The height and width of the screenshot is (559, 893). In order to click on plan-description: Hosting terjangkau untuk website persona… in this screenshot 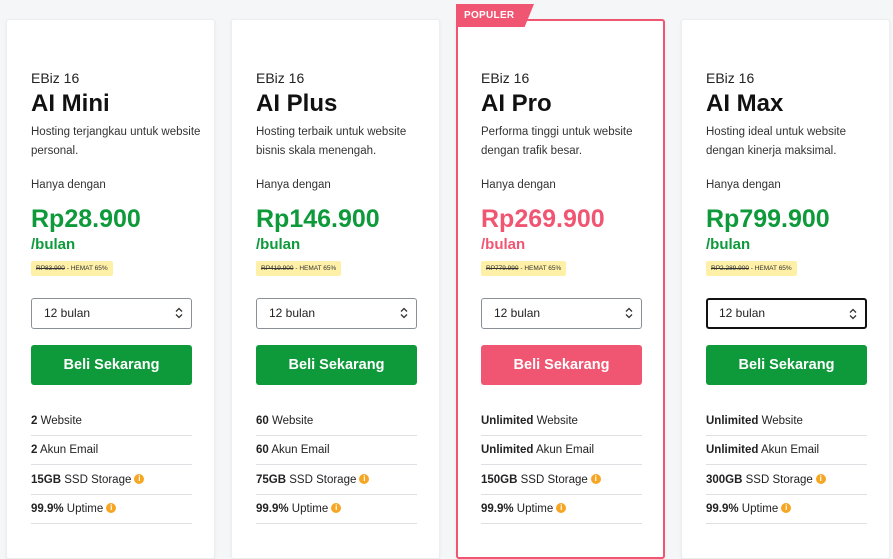, I will do `click(116, 141)`.